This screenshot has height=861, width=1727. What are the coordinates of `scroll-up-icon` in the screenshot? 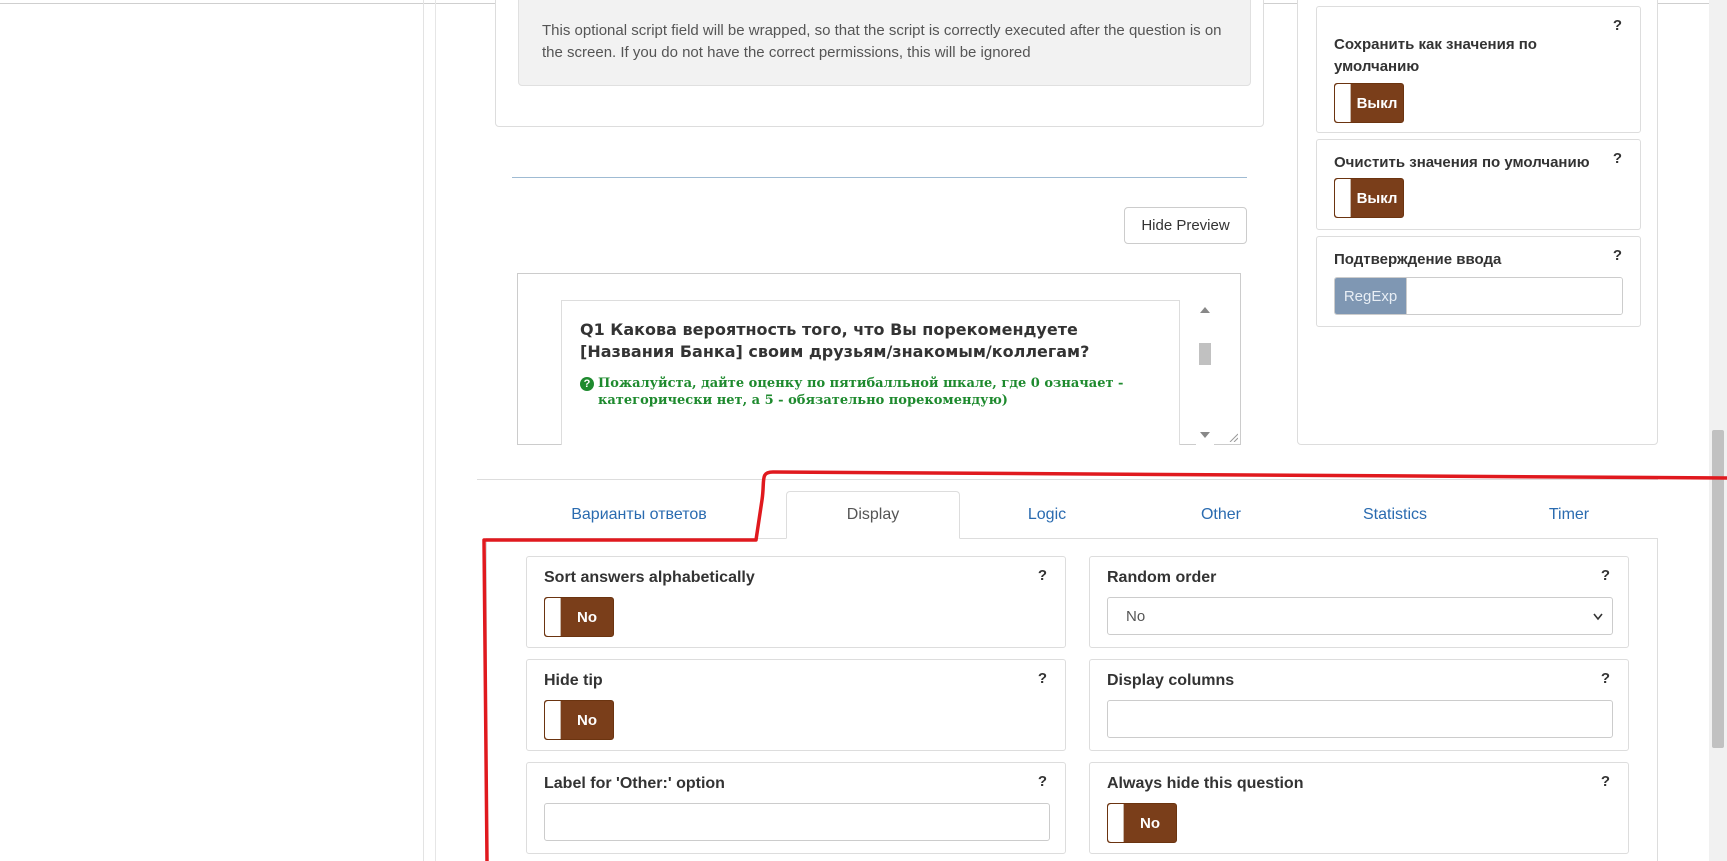 It's located at (1205, 310).